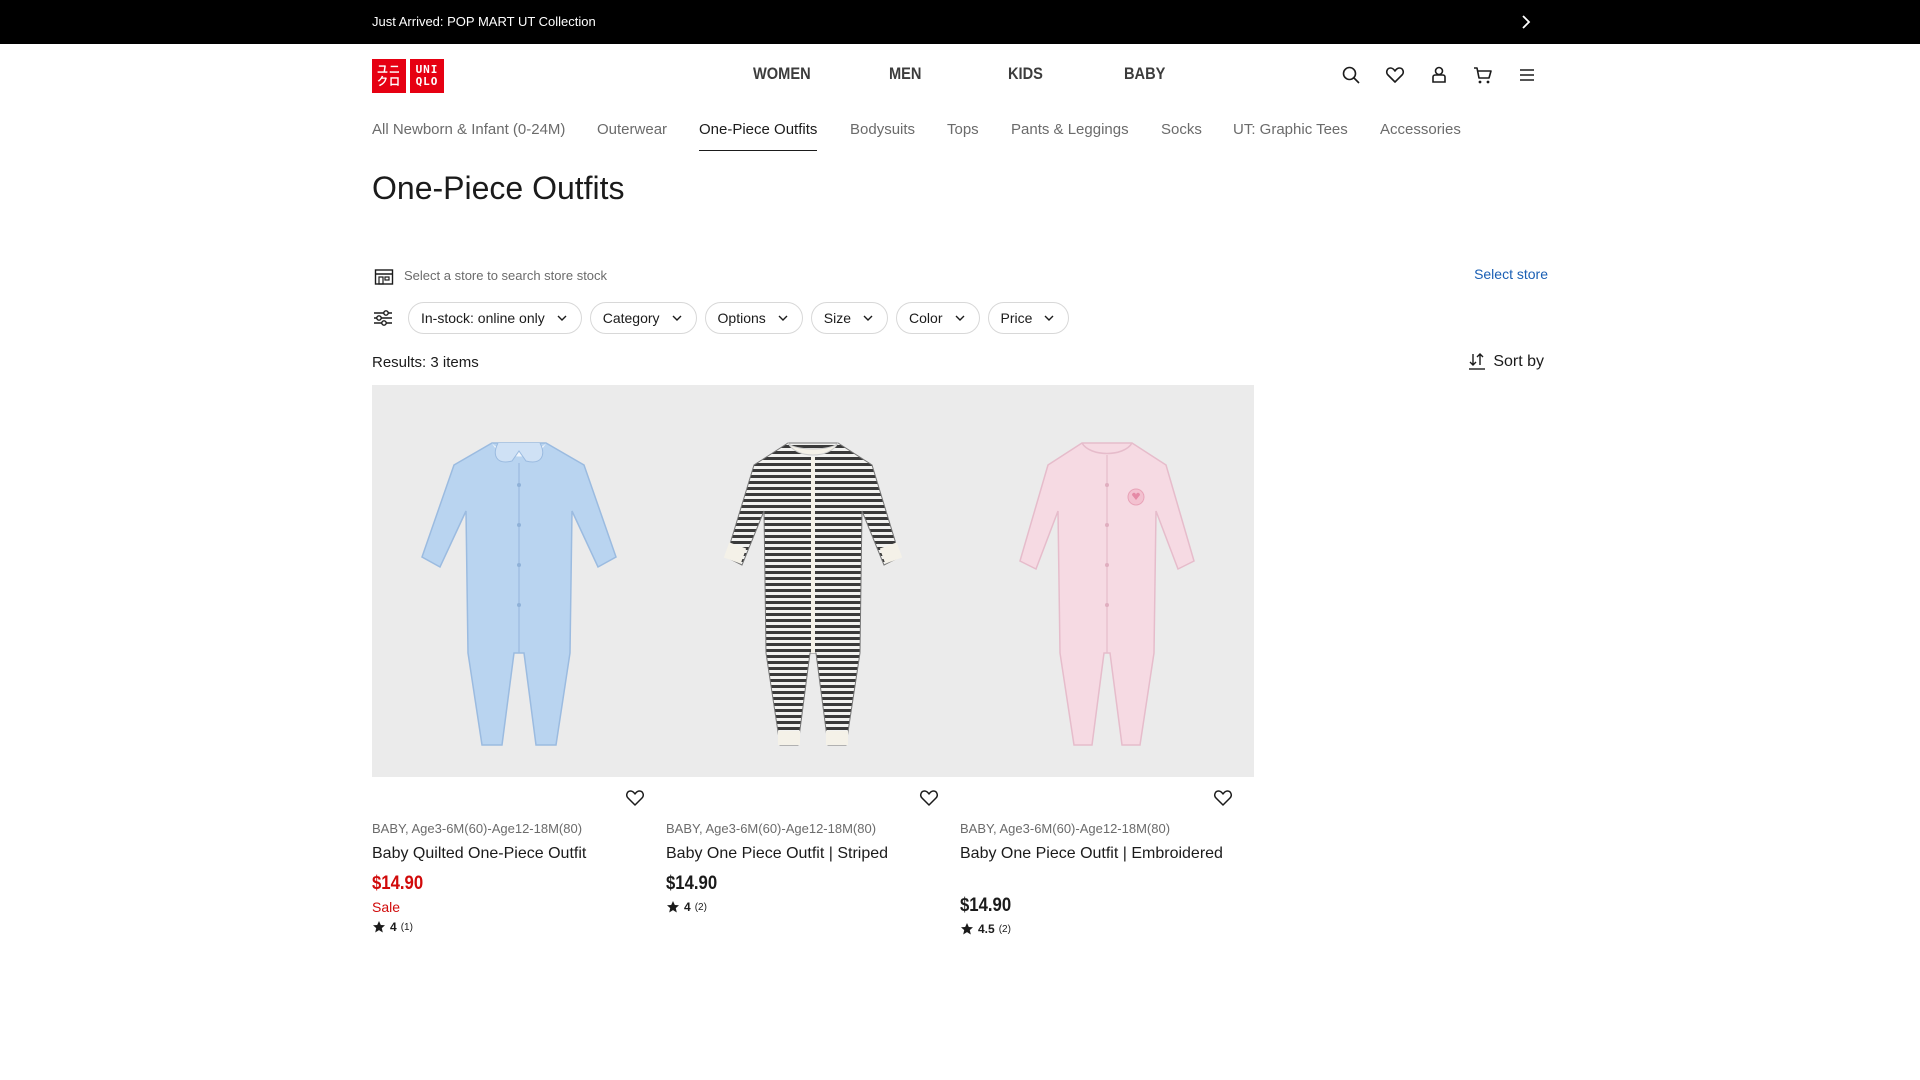 The width and height of the screenshot is (1920, 1080). Describe the element at coordinates (483, 318) in the screenshot. I see `filter-label: In-stock: online only` at that location.